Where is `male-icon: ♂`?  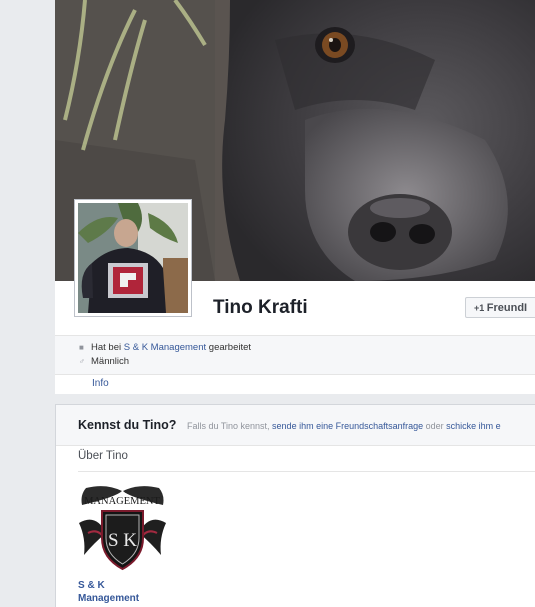 male-icon: ♂ is located at coordinates (82, 361).